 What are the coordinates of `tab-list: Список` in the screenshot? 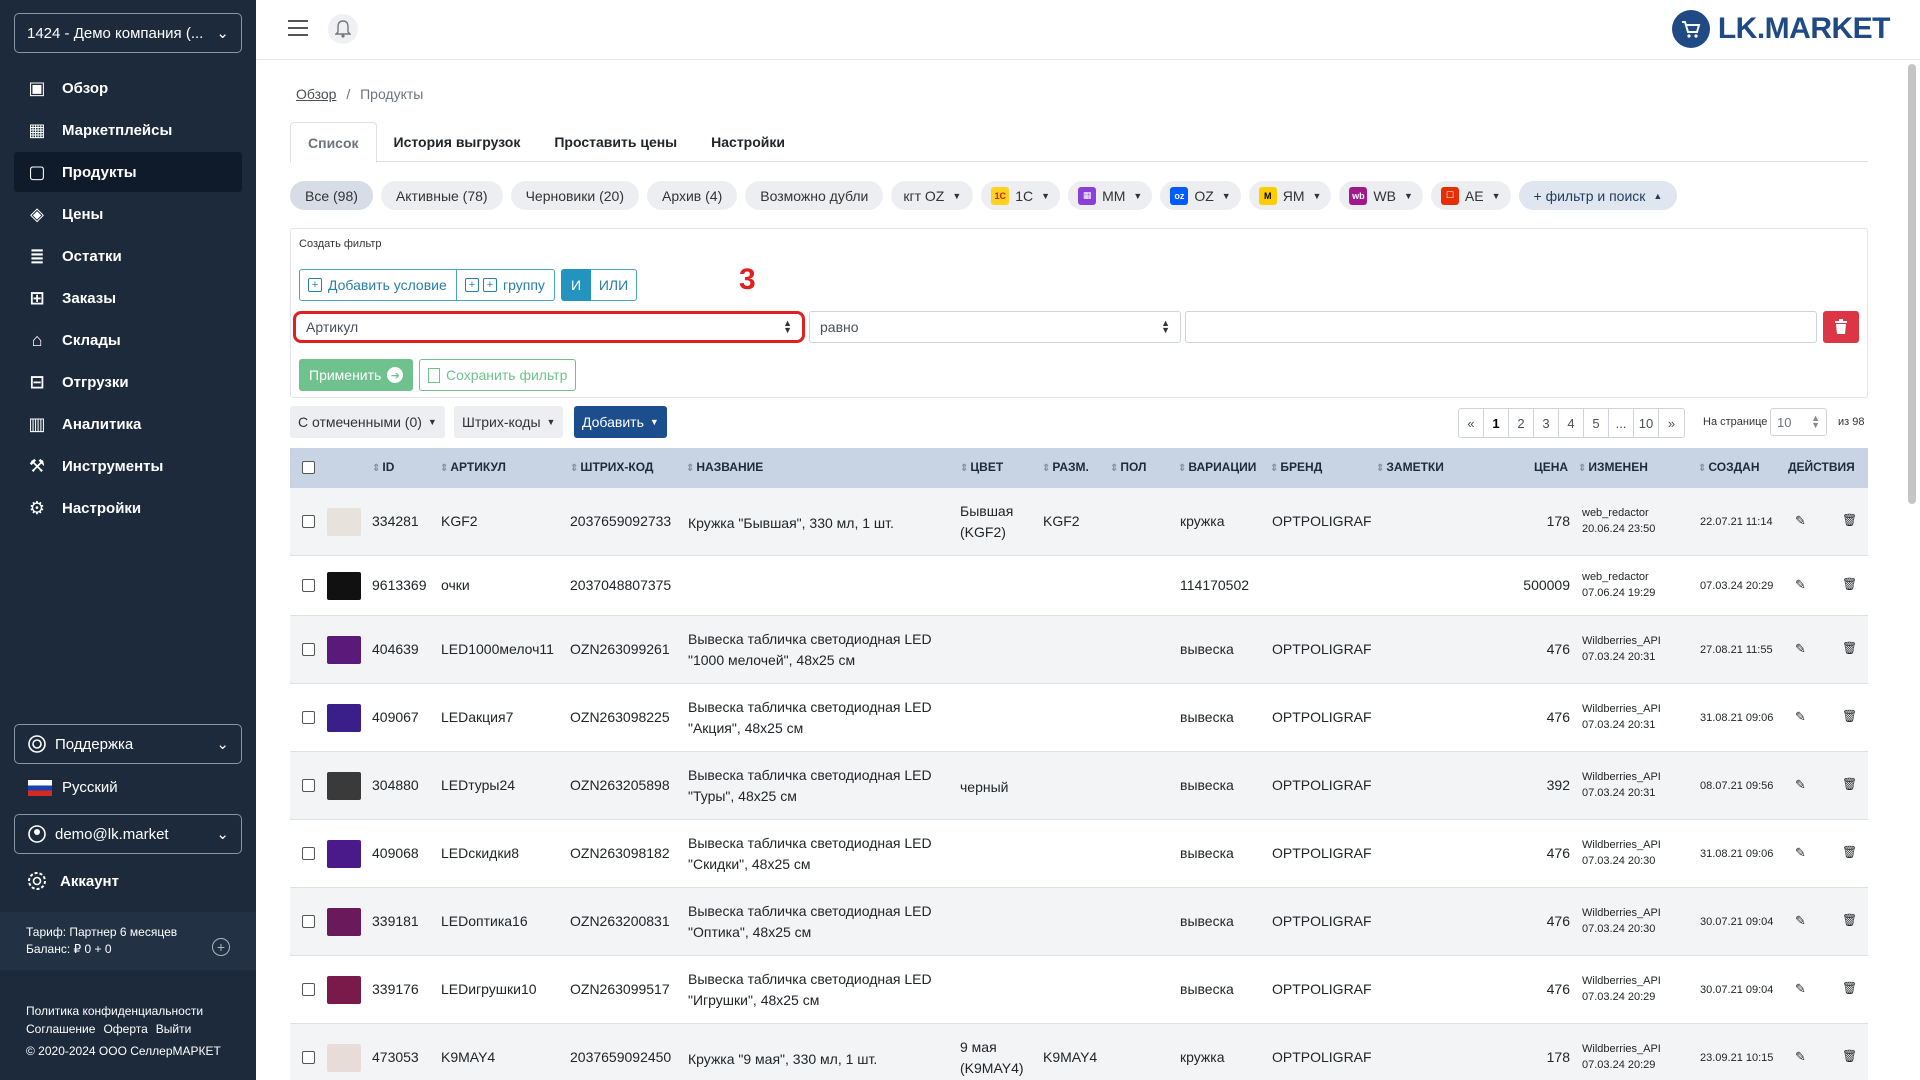 It's located at (333, 142).